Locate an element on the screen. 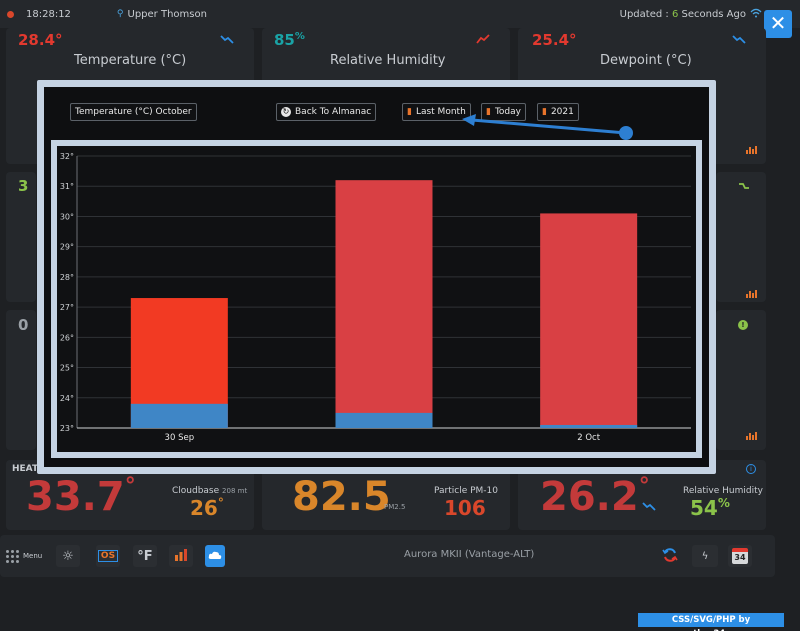  x-tick-label: 30 Sep is located at coordinates (180, 438).